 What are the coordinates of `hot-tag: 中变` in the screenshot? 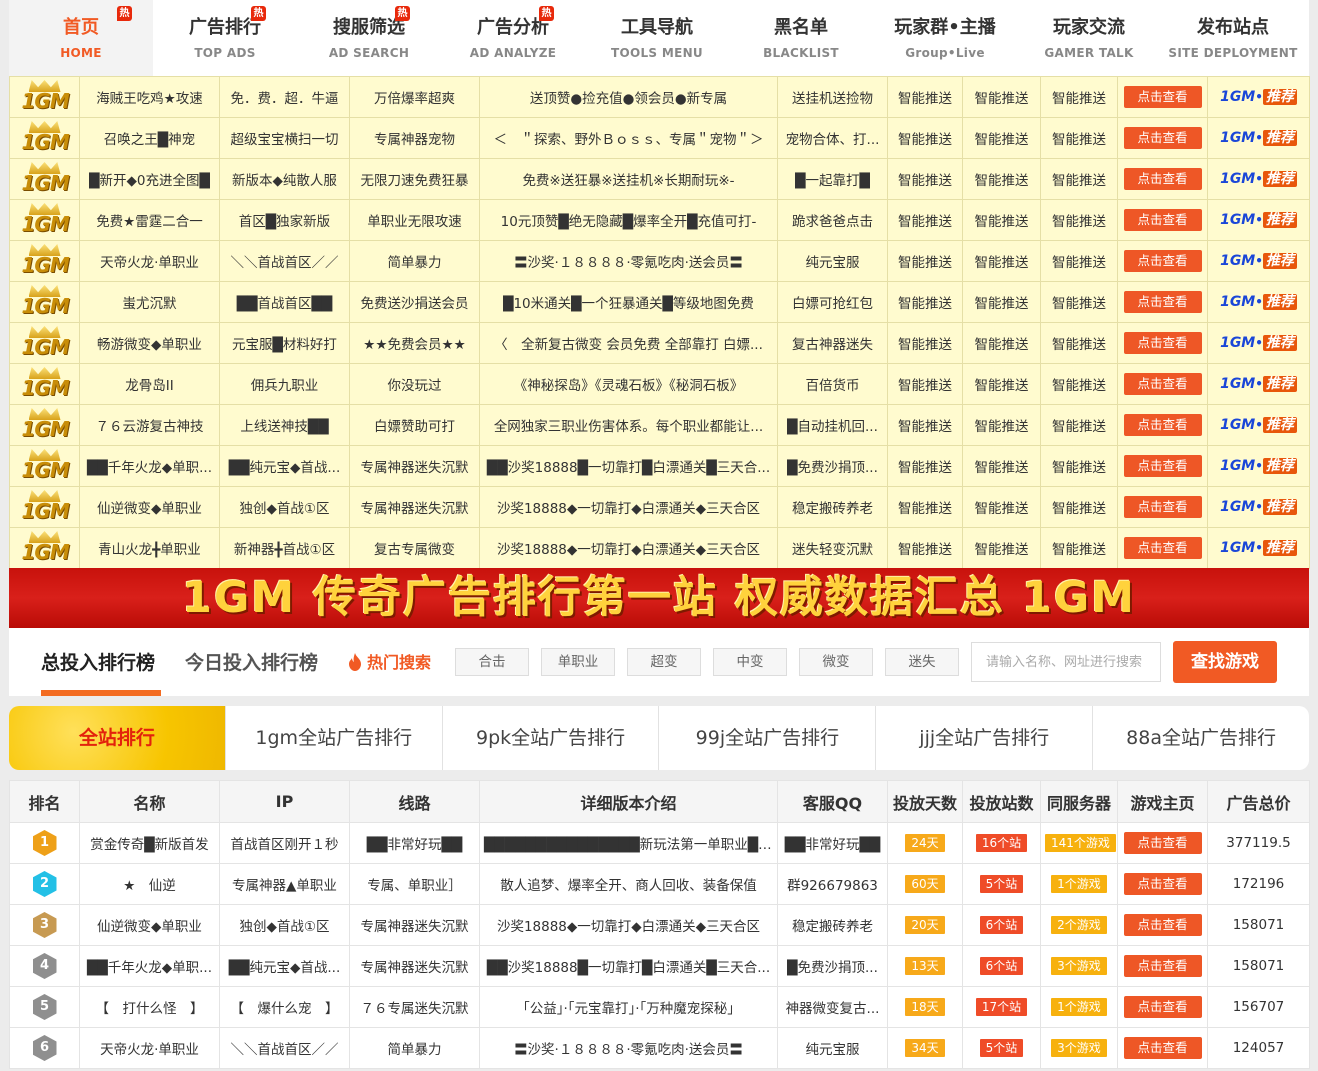 It's located at (750, 662).